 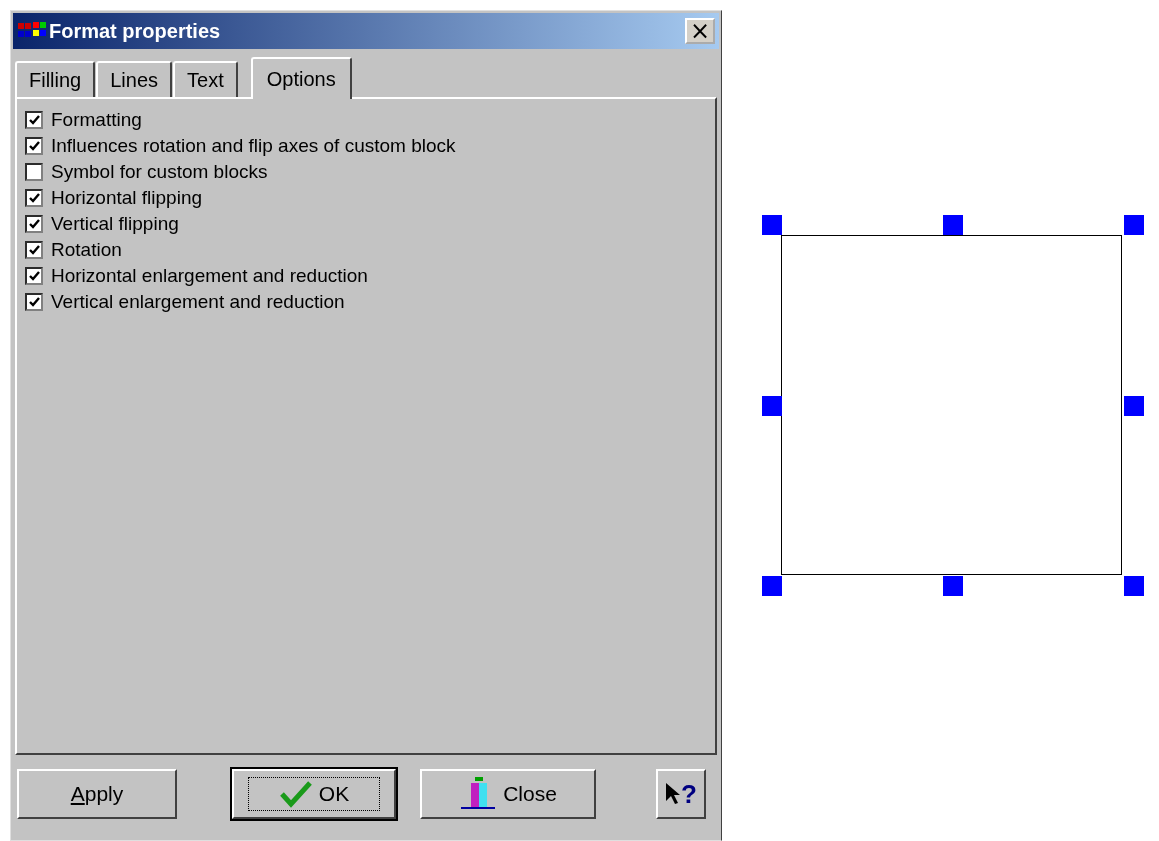 I want to click on cursor-icon, so click(x=673, y=794).